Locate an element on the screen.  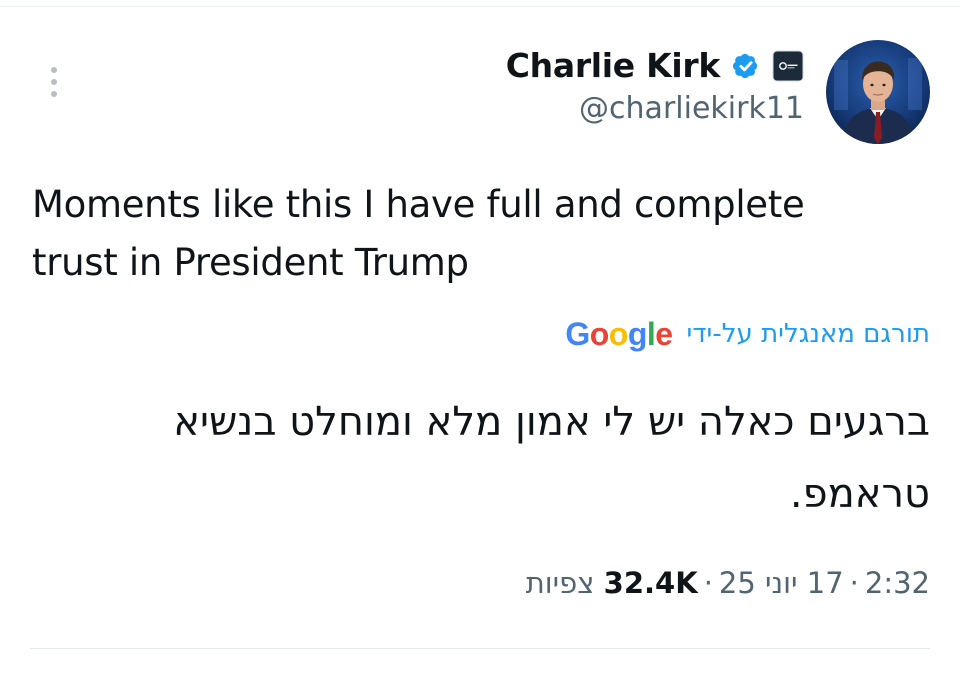
more-options-button is located at coordinates (54, 82).